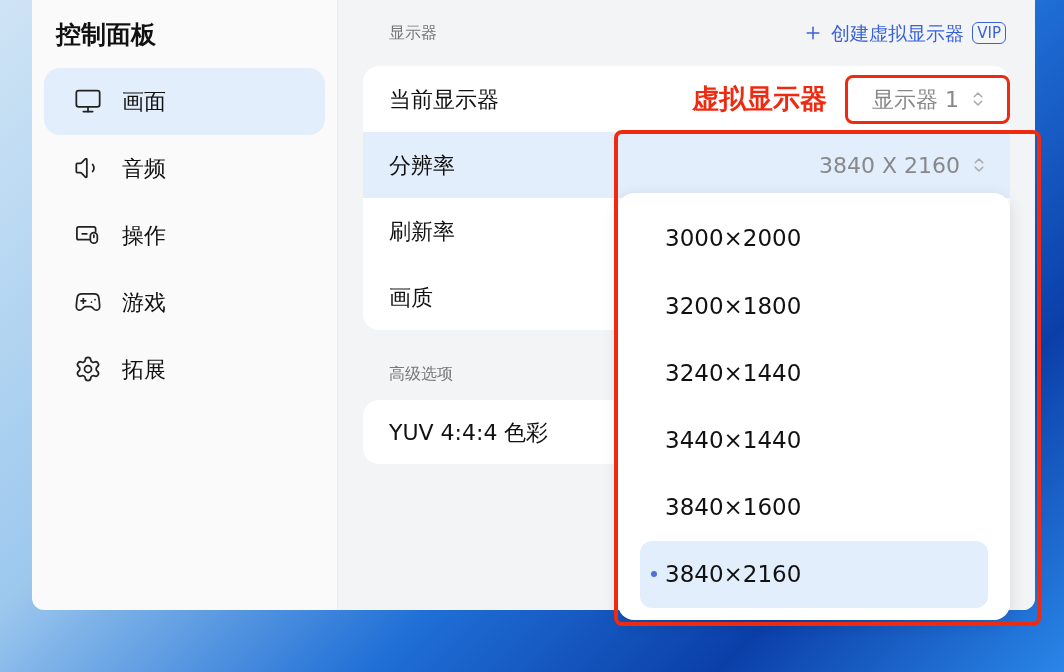 The image size is (1064, 672). What do you see at coordinates (184, 369) in the screenshot?
I see `sidebar-item: 拓展` at bounding box center [184, 369].